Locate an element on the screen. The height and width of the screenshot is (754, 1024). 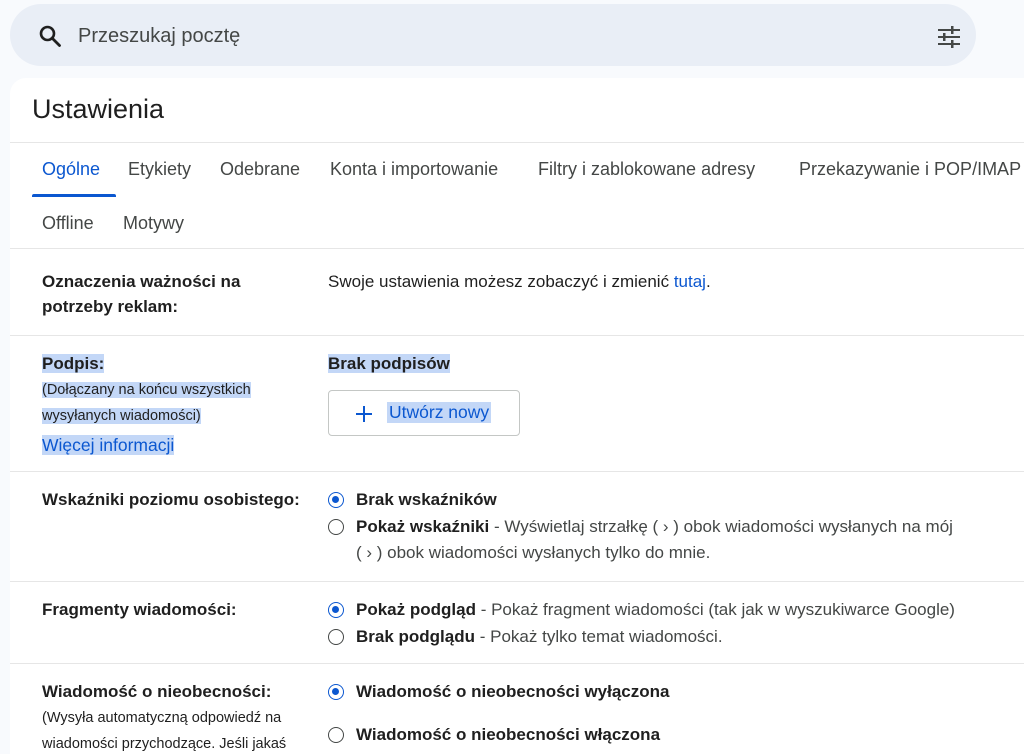
personal-level-label: Wskaźniki poziomu osobistego: is located at coordinates (171, 499).